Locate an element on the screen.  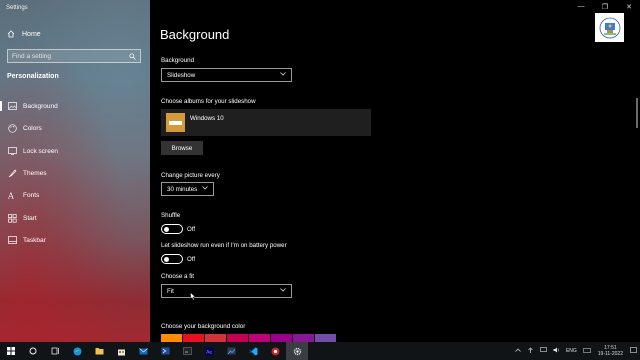
photo-app-icon is located at coordinates (231, 351).